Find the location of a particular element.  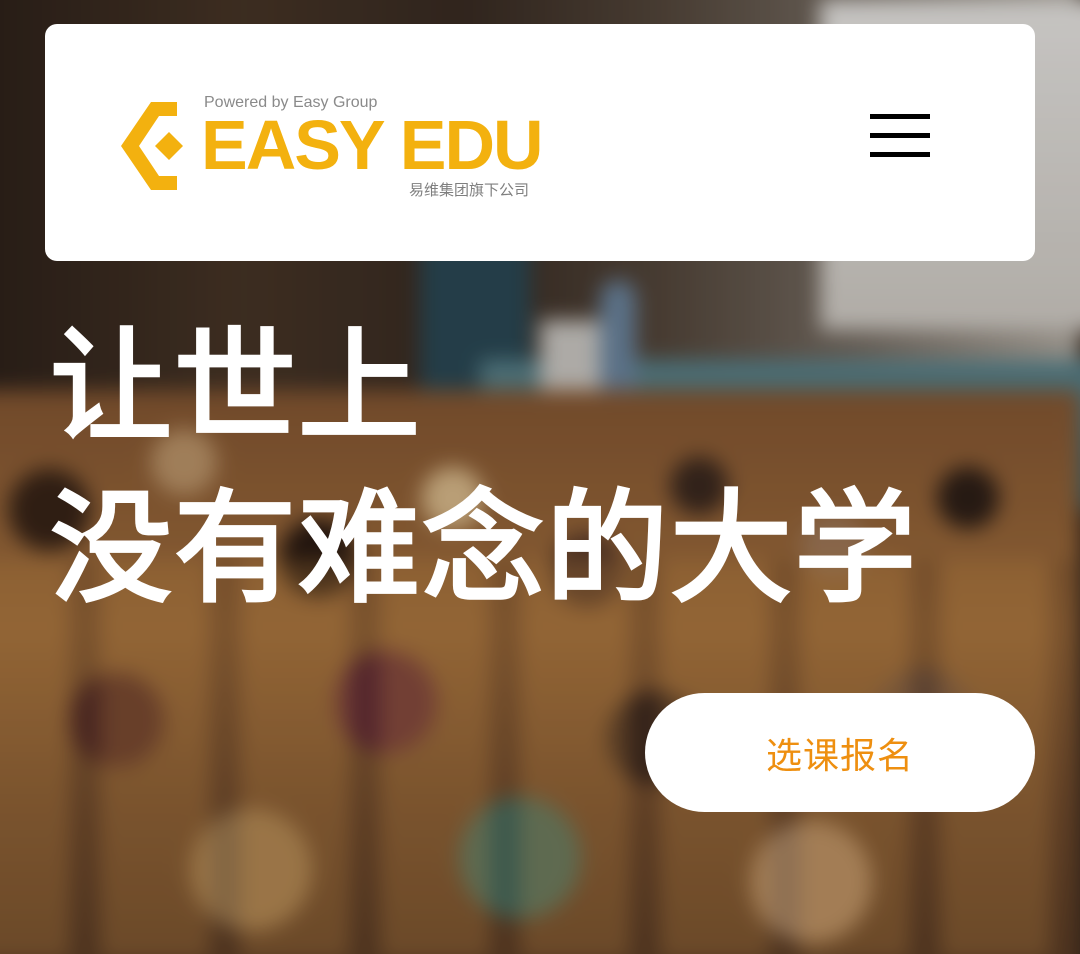

hero-headline-line-2: 没有难念的大学 is located at coordinates (484, 549).